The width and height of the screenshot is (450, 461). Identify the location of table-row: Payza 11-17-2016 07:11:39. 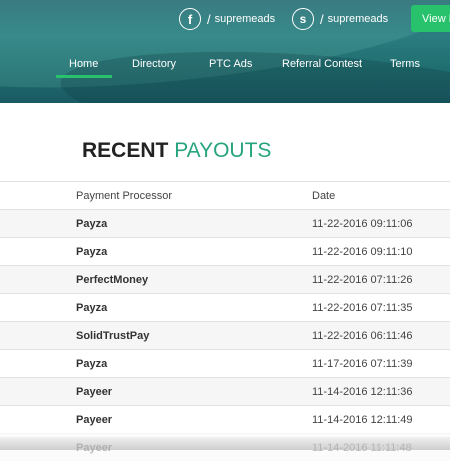
(225, 363).